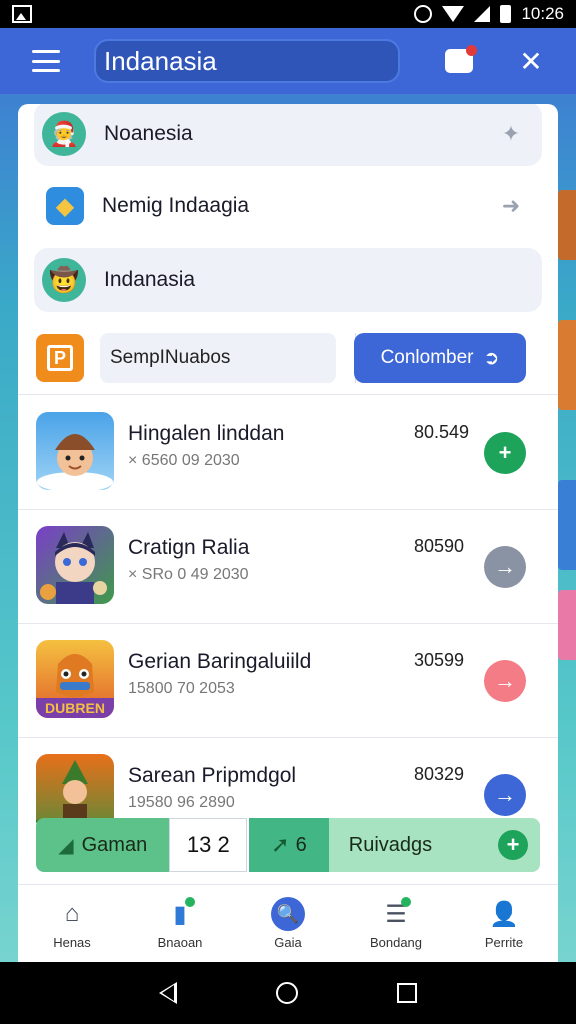  I want to click on chat-notification-icon, so click(459, 61).